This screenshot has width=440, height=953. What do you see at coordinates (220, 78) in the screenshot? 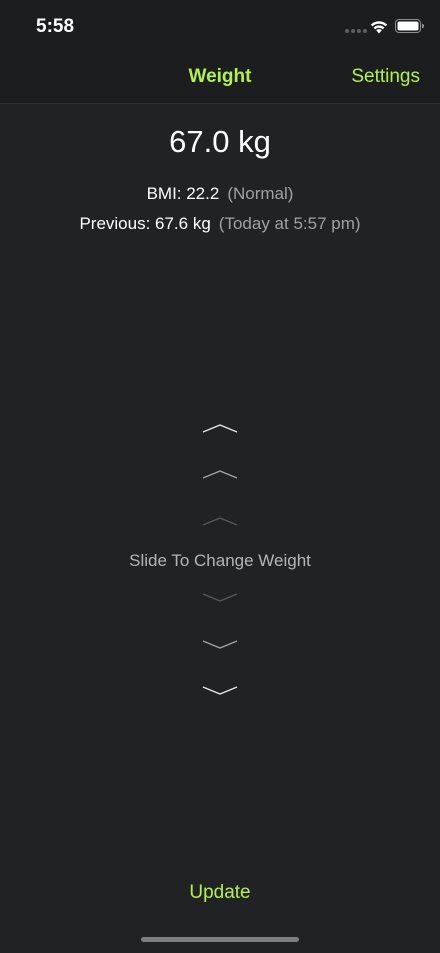
I see `navigation-bar: Weight Settings` at bounding box center [220, 78].